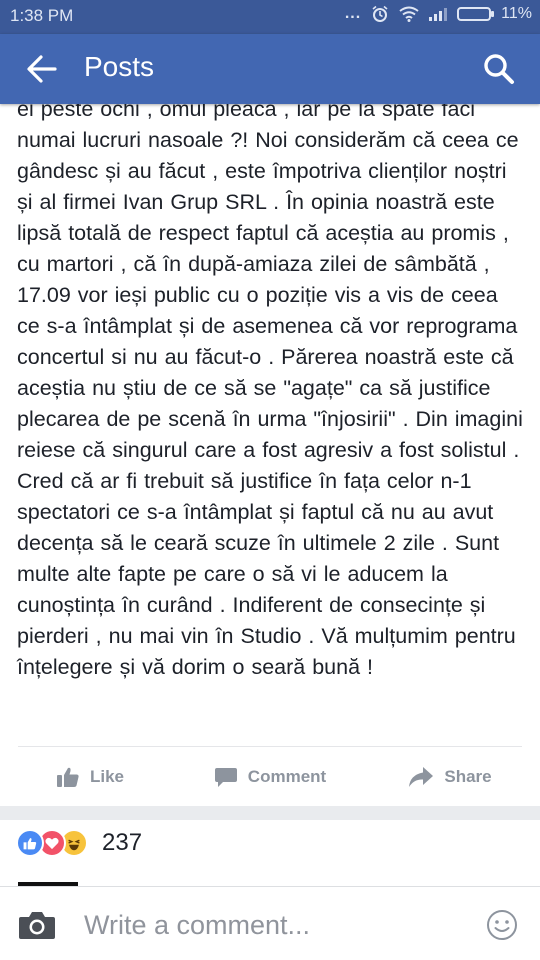  I want to click on section-separator, so click(270, 813).